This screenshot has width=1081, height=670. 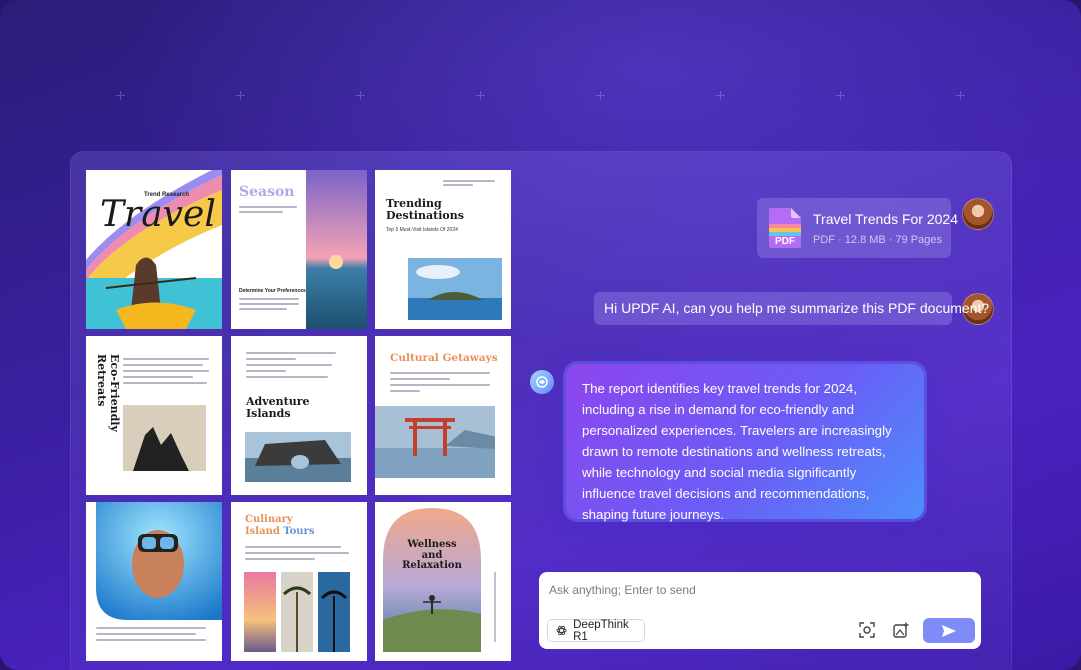 I want to click on thumbnail-culinary: Culinary Island Tours, so click(x=299, y=581).